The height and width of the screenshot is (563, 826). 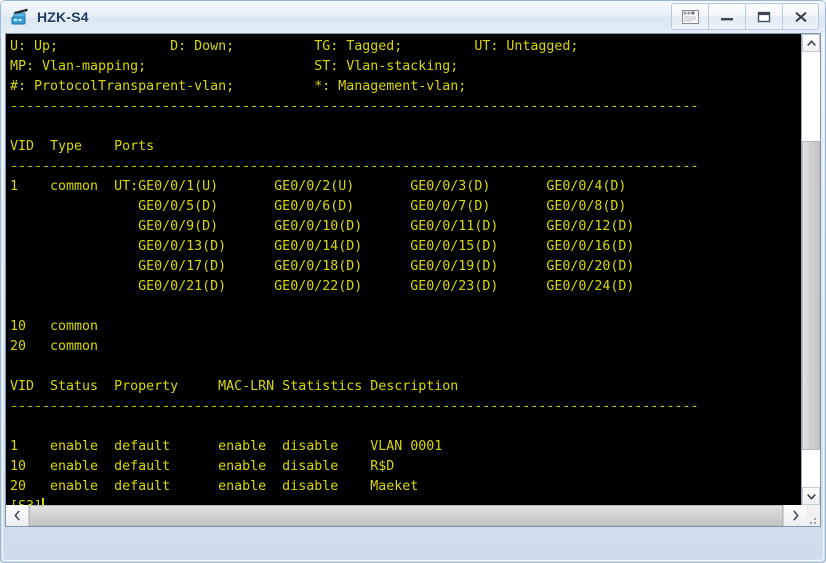 I want to click on scroll-down-arrow-icon, so click(x=811, y=496).